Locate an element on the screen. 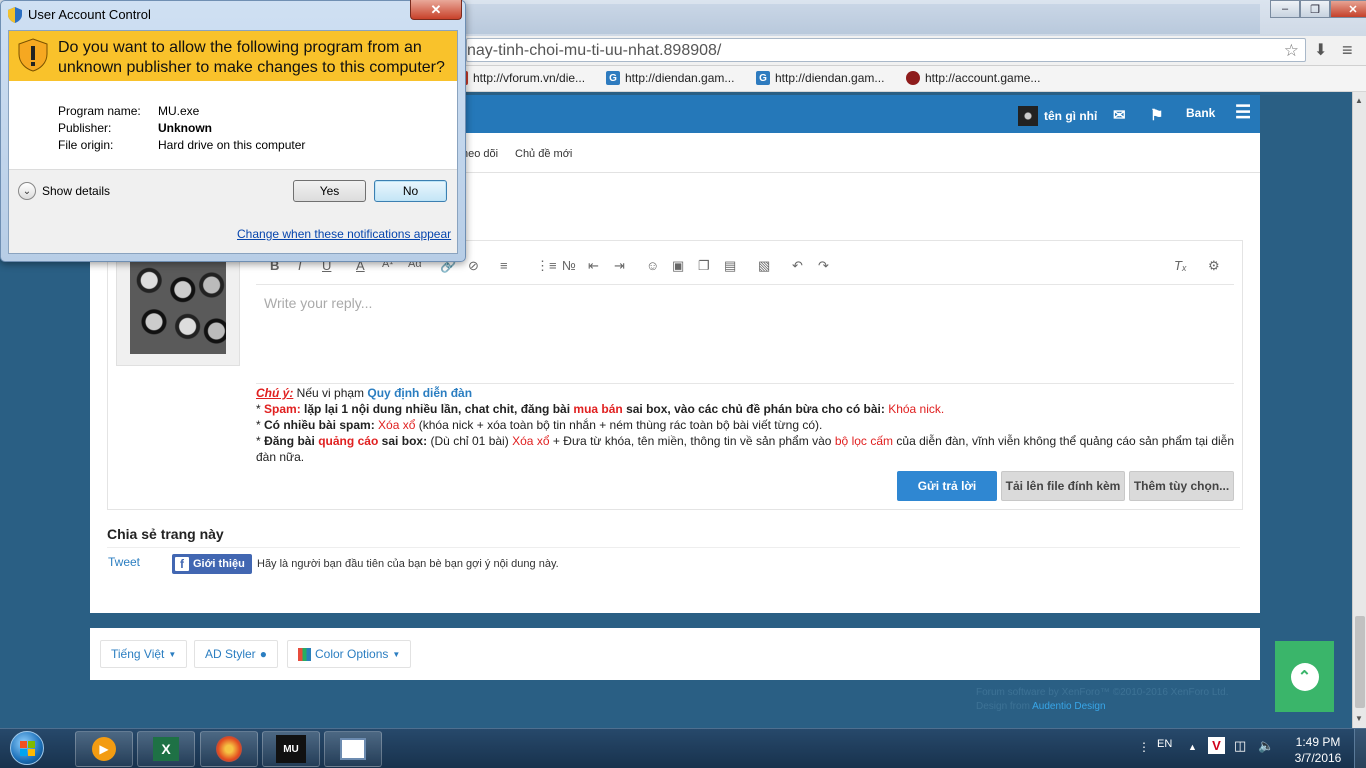 This screenshot has height=768, width=1366. uac-close-icon: ✕ is located at coordinates (436, 10).